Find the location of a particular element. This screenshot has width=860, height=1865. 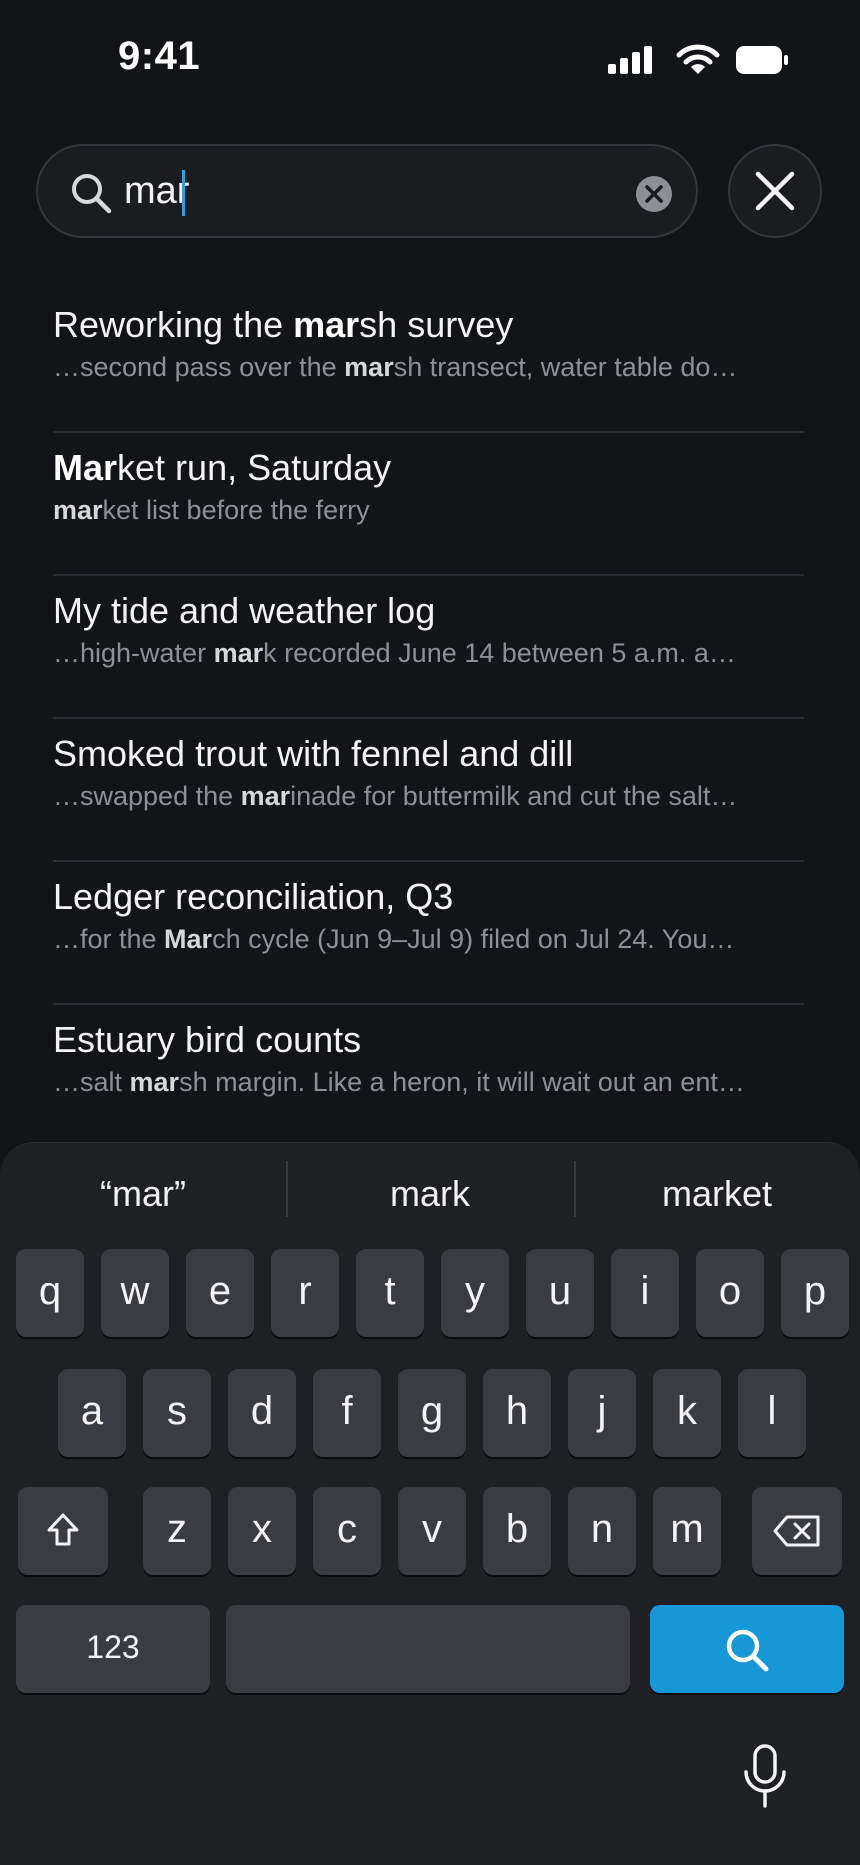

result-title: My tide and weather log is located at coordinates (244, 610).